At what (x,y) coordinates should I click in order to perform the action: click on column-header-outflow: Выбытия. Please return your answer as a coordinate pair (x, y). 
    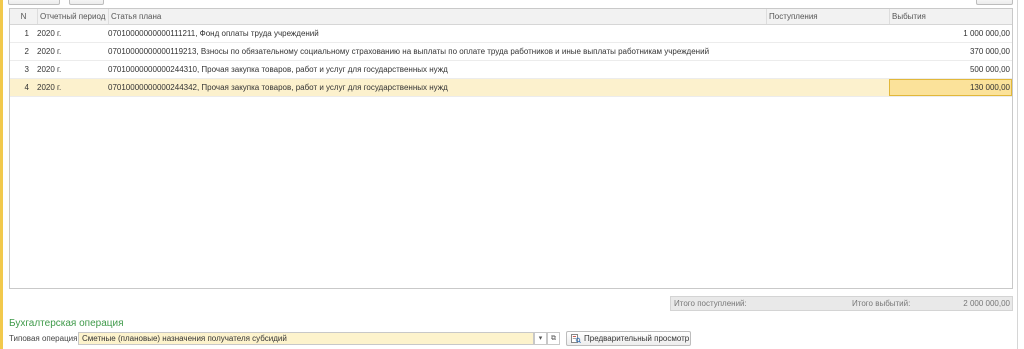
    Looking at the image, I should click on (950, 16).